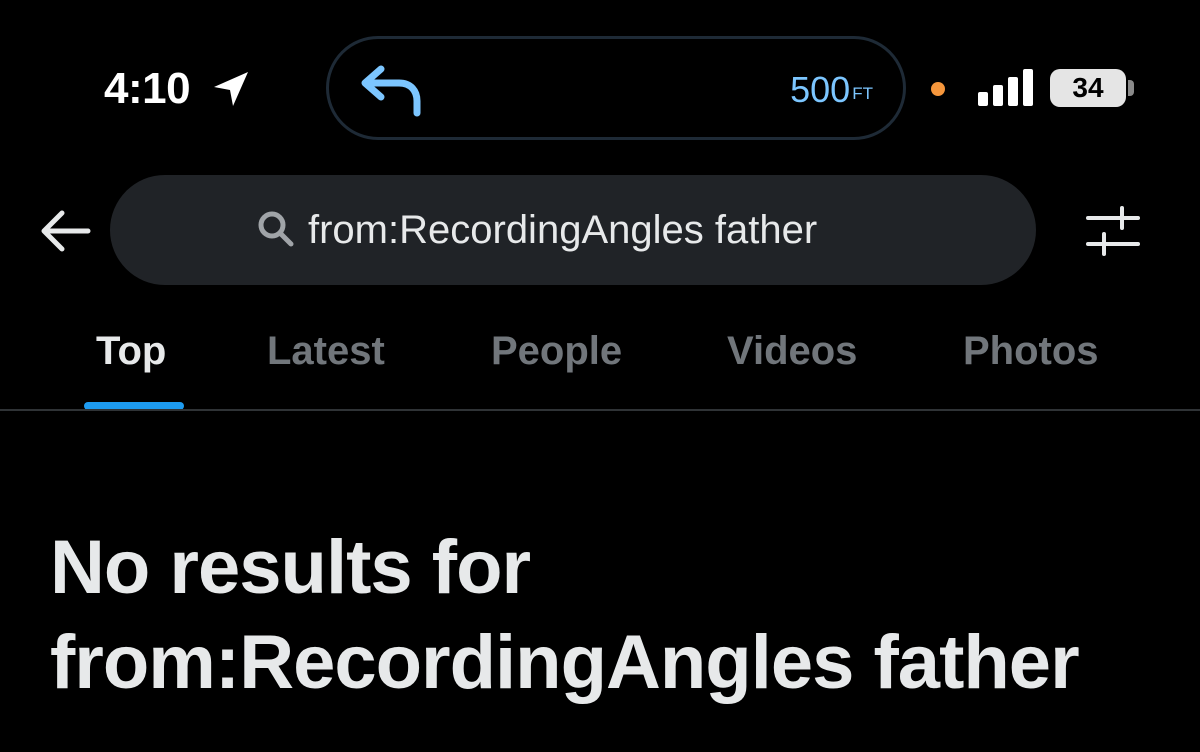 Image resolution: width=1200 pixels, height=752 pixels. What do you see at coordinates (938, 89) in the screenshot?
I see `recording-indicator-dot` at bounding box center [938, 89].